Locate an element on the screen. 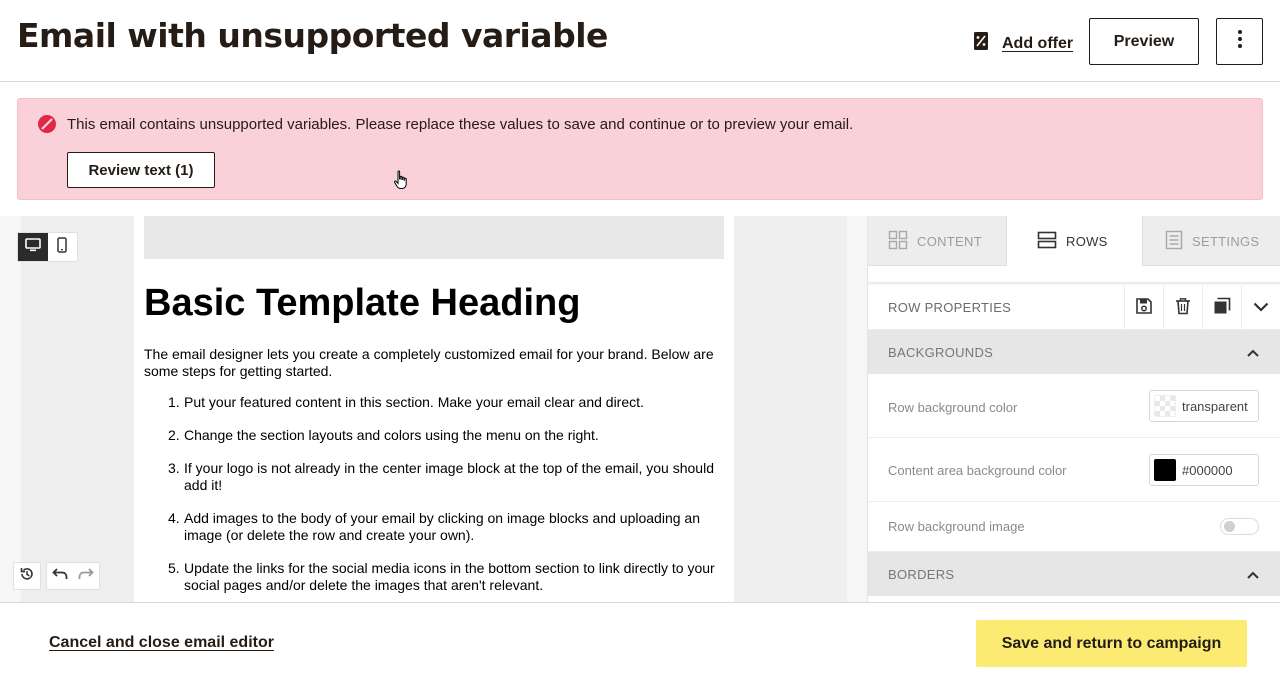  undo-icon is located at coordinates (60, 576).